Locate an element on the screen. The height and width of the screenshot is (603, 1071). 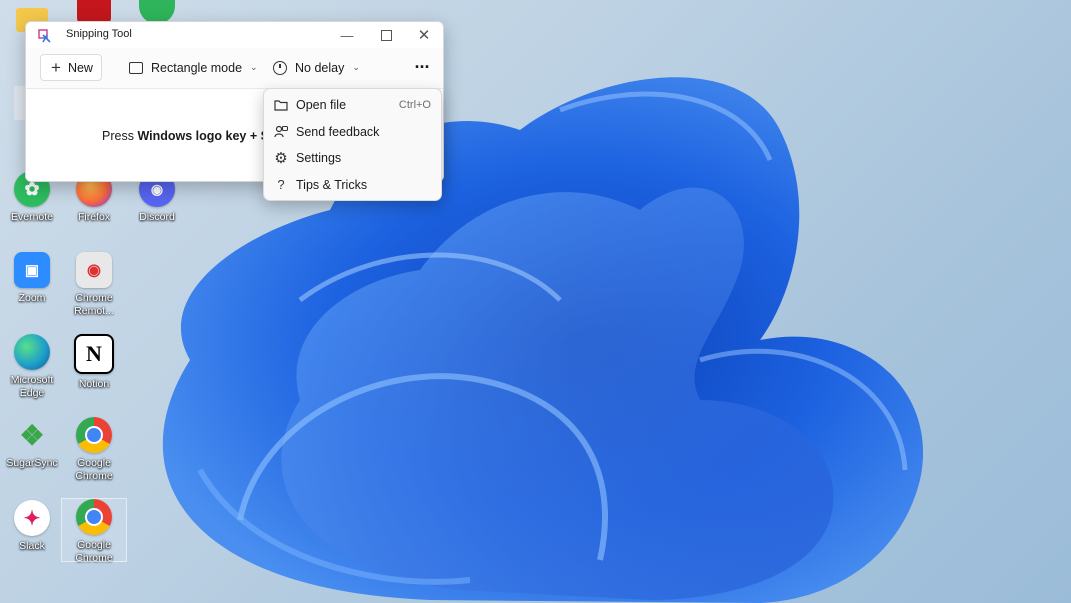
desktop-icon-notion: N Notion is located at coordinates (94, 362).